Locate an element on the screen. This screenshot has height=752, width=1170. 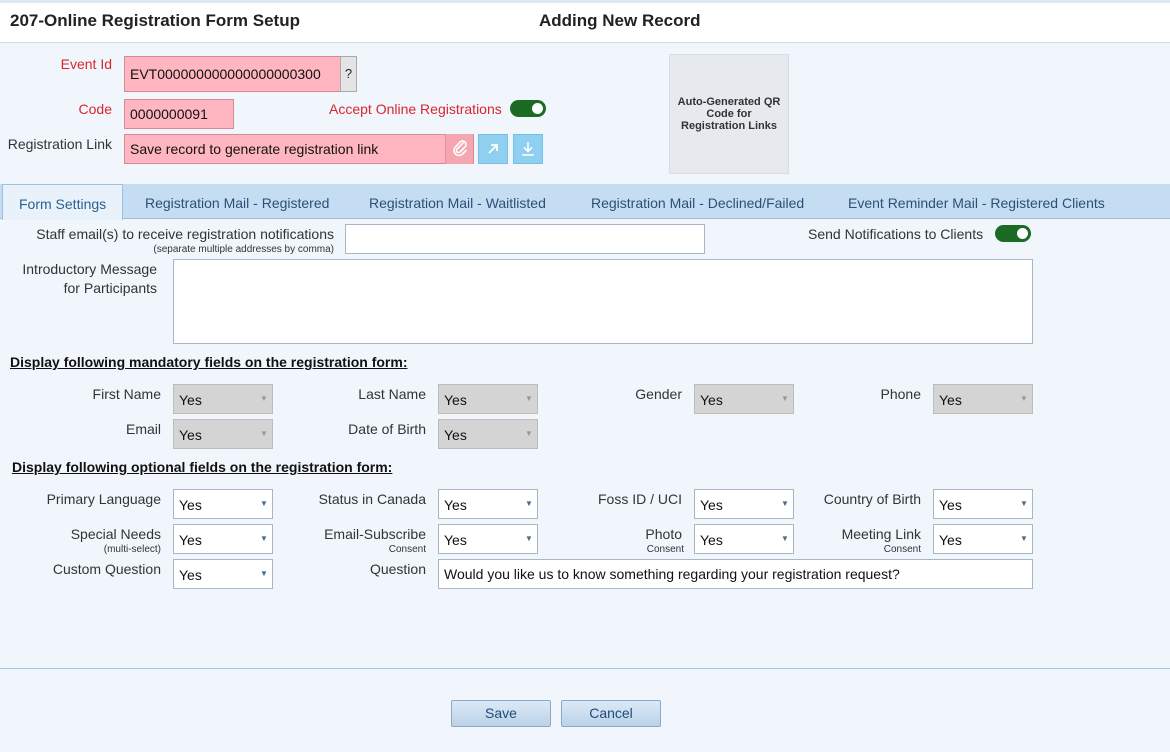
email-subscribe-select: Yes ▼ is located at coordinates (488, 539).